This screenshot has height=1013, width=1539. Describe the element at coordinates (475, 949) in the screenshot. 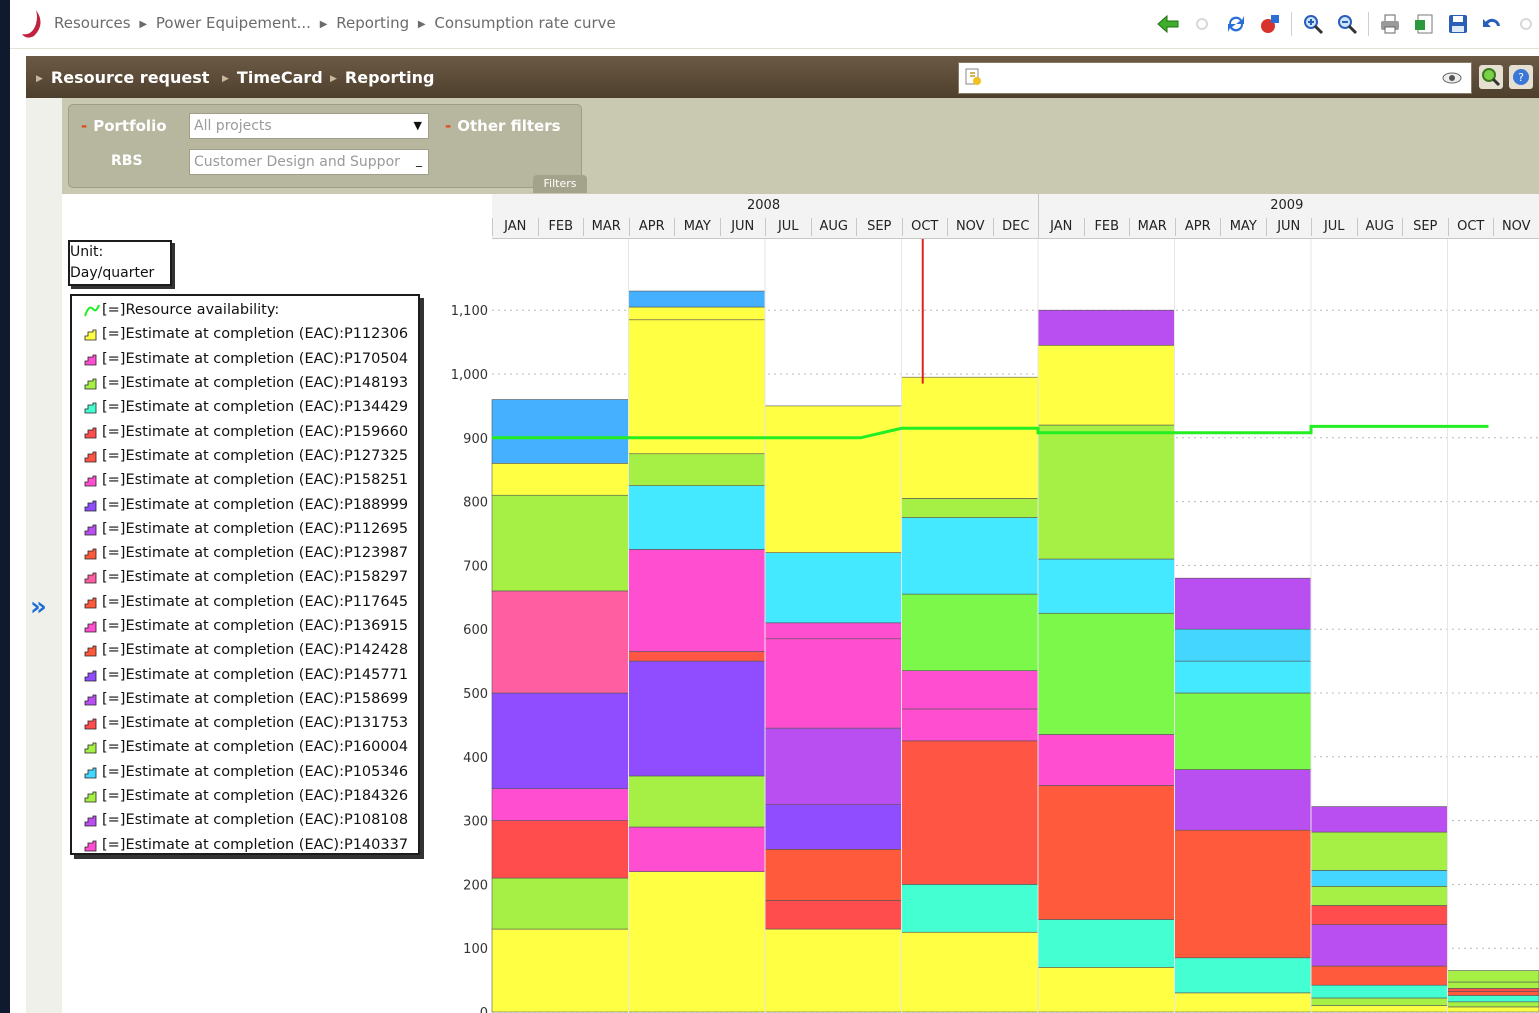

I see `y-tick-label: 100` at that location.